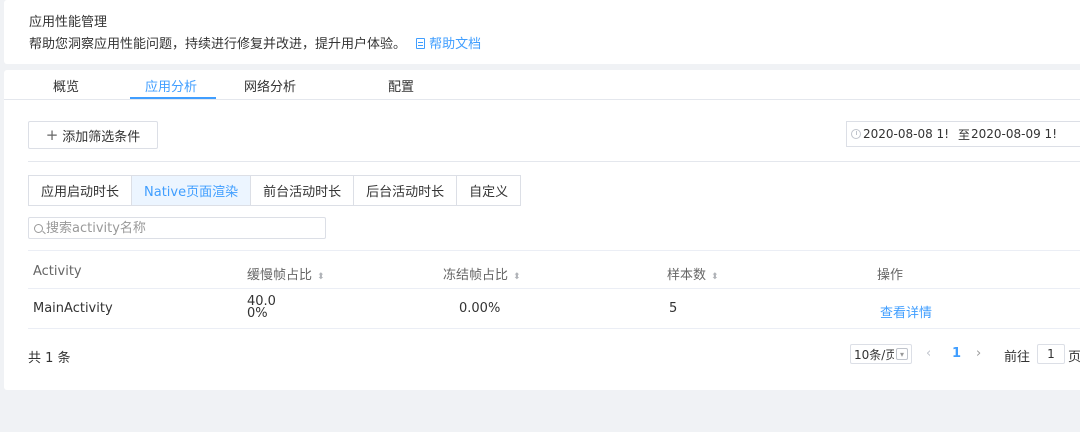 The image size is (1080, 432). I want to click on column-header-slow-frame: 缓慢帧占比 ⬍, so click(286, 273).